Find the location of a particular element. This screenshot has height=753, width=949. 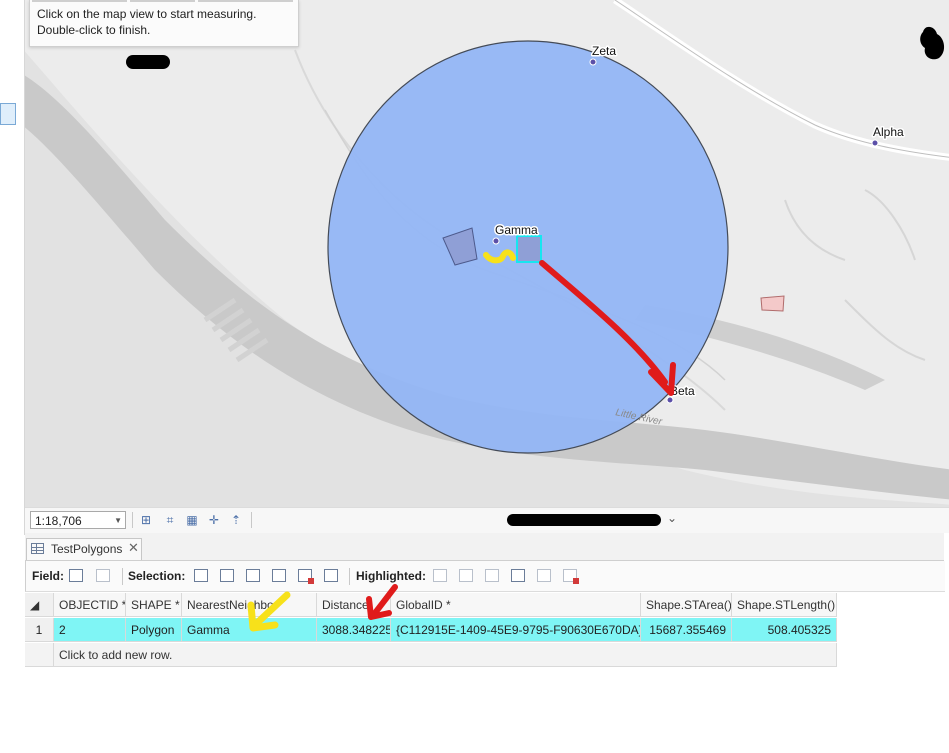

redaction-blob-topright is located at coordinates (932, 43).